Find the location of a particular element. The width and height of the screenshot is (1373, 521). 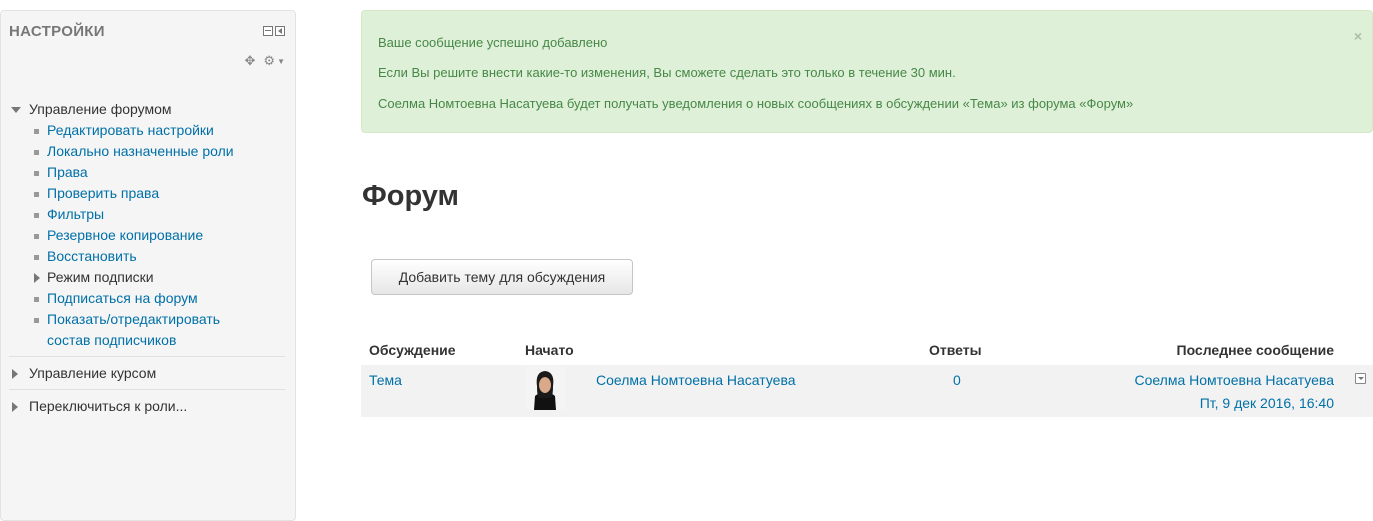

sidebar-item-check-permissions: Проверить права is located at coordinates (147, 193).